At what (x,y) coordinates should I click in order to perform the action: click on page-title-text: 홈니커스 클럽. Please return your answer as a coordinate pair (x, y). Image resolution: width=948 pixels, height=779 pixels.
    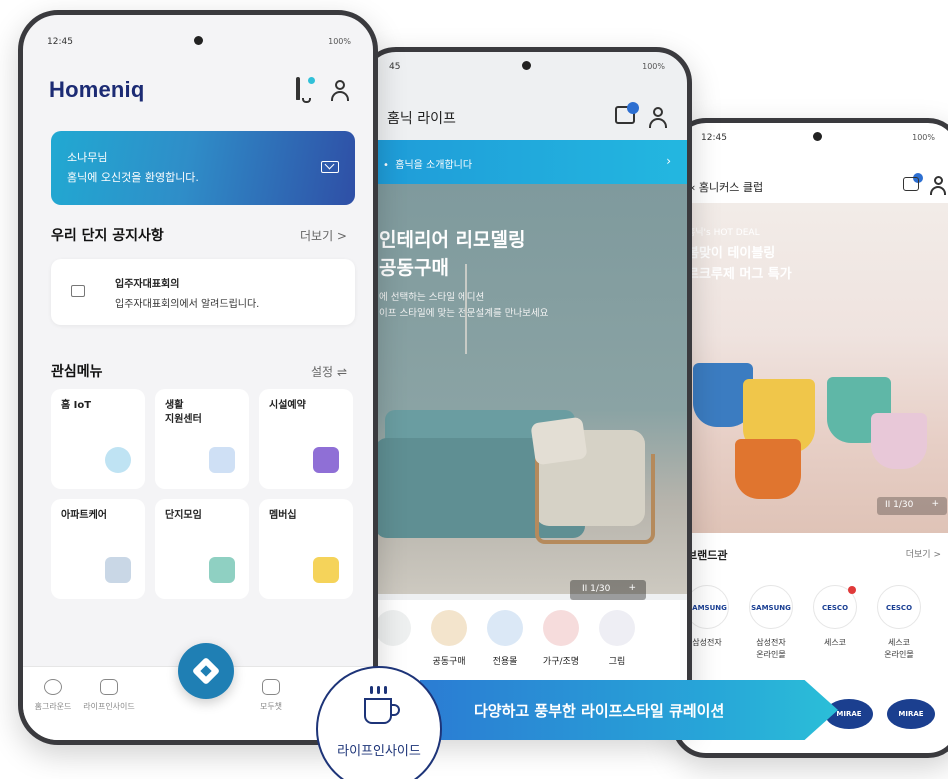
    Looking at the image, I should click on (731, 187).